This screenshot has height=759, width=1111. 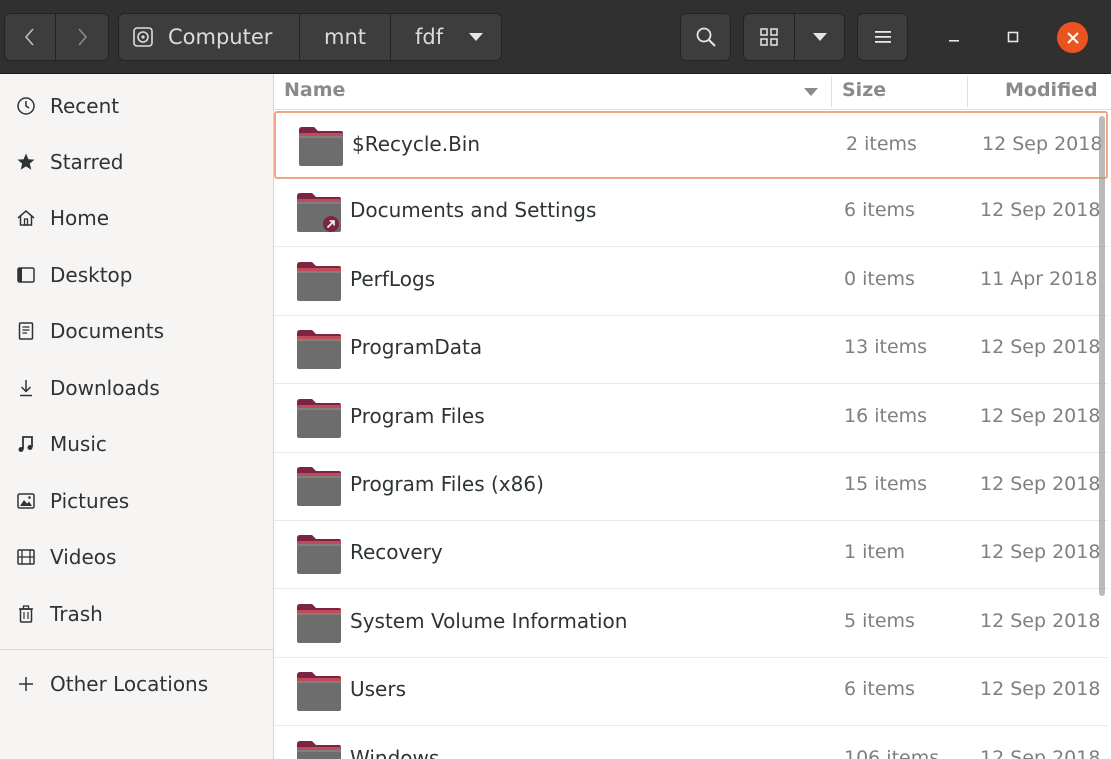 I want to click on trash-icon, so click(x=26, y=614).